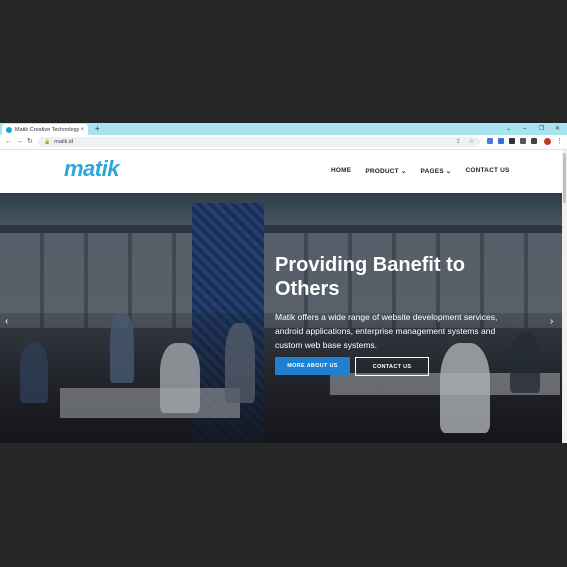 This screenshot has height=567, width=567. What do you see at coordinates (63, 142) in the screenshot?
I see `url-text: matik.id` at bounding box center [63, 142].